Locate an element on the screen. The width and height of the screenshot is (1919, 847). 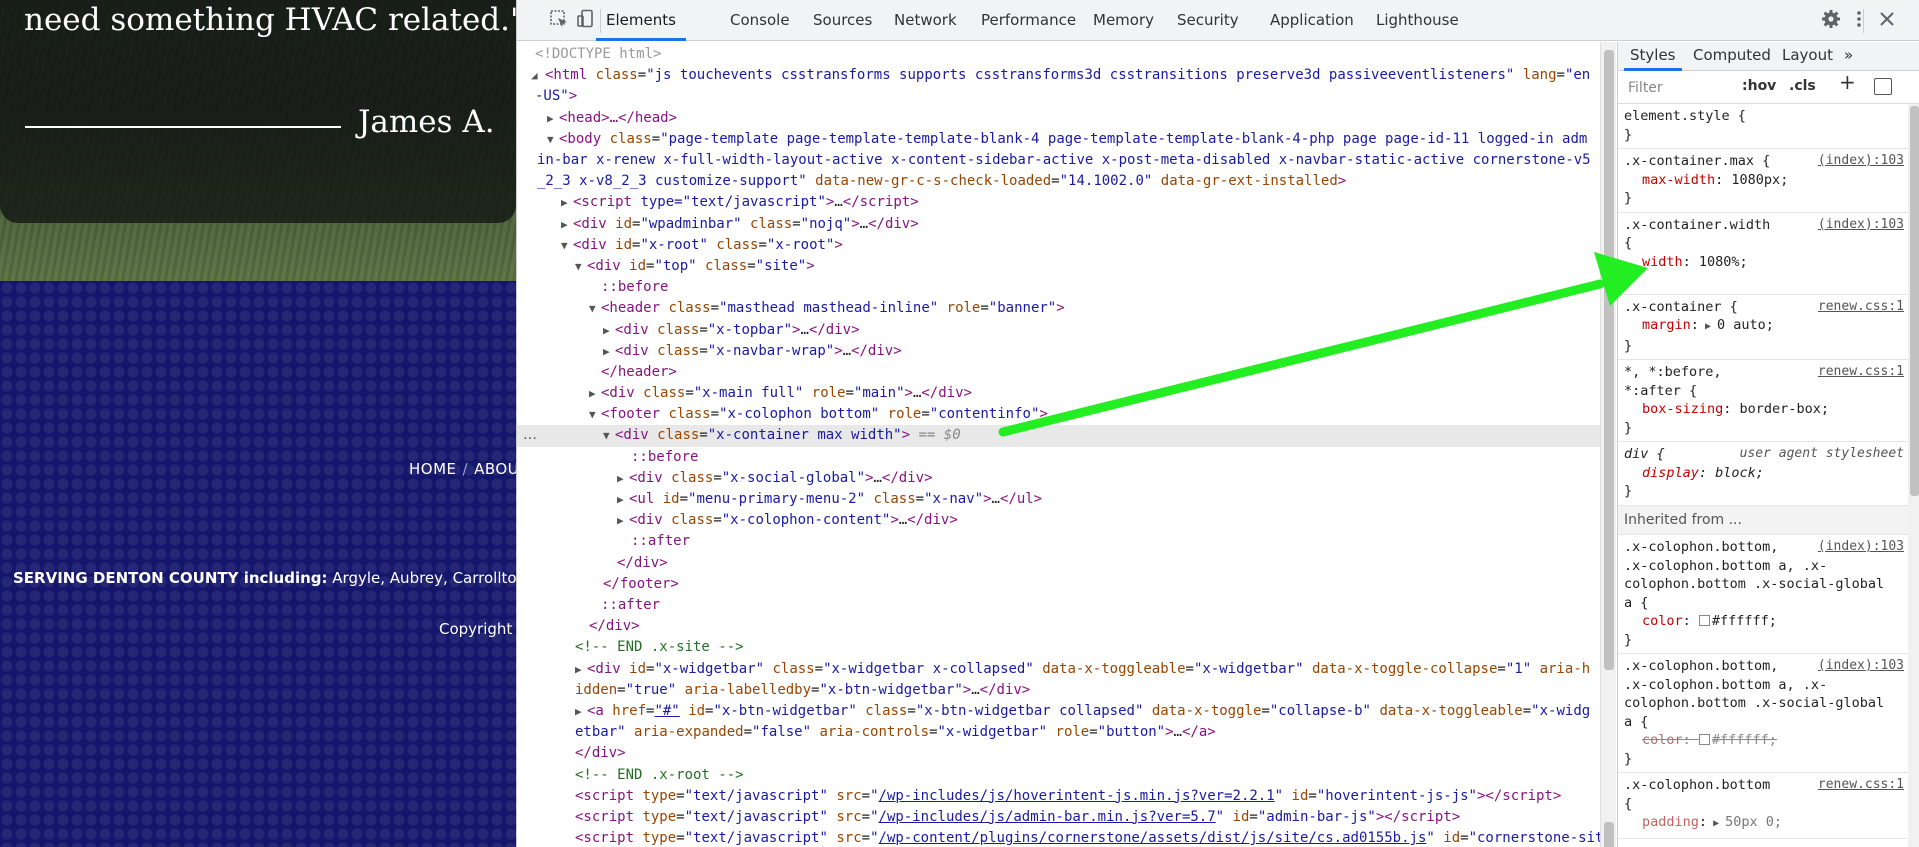
dom-node-doctype: <!DOCTYPE html> is located at coordinates (1058, 54).